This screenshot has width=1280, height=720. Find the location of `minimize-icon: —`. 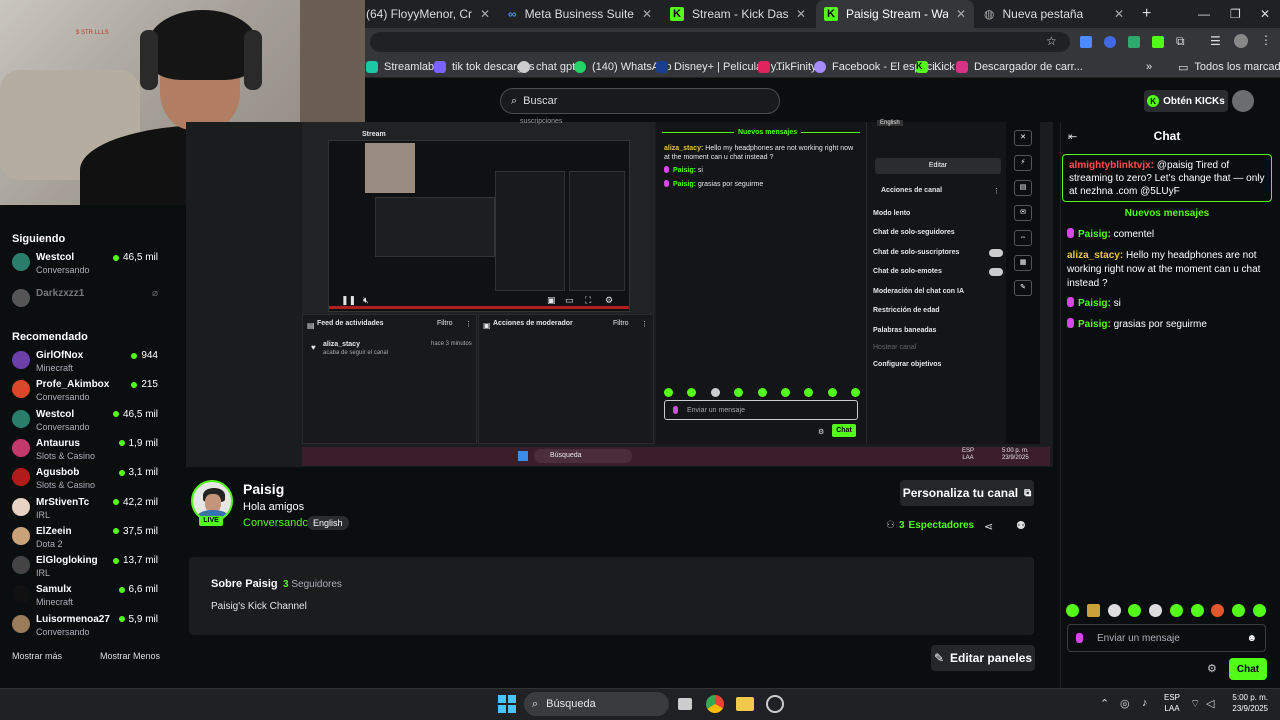

minimize-icon: — is located at coordinates (1202, 14).